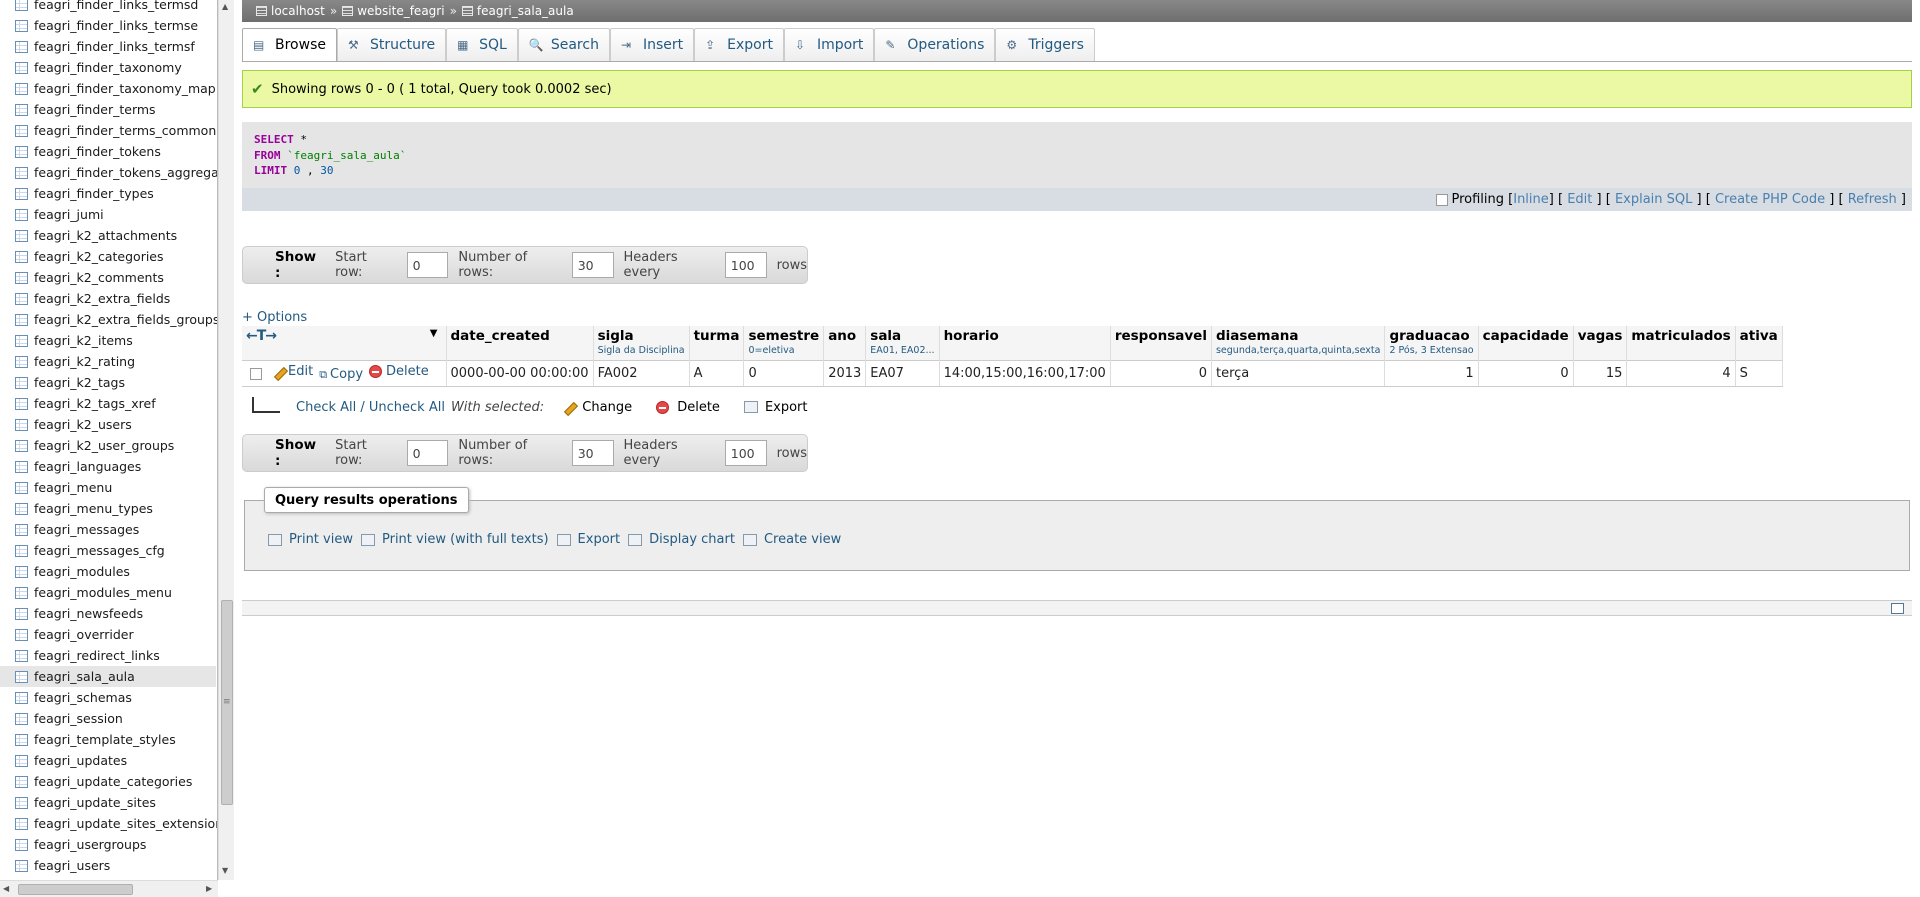 Image resolution: width=1920 pixels, height=897 pixels. I want to click on column-header-responsavel: responsavel, so click(1161, 343).